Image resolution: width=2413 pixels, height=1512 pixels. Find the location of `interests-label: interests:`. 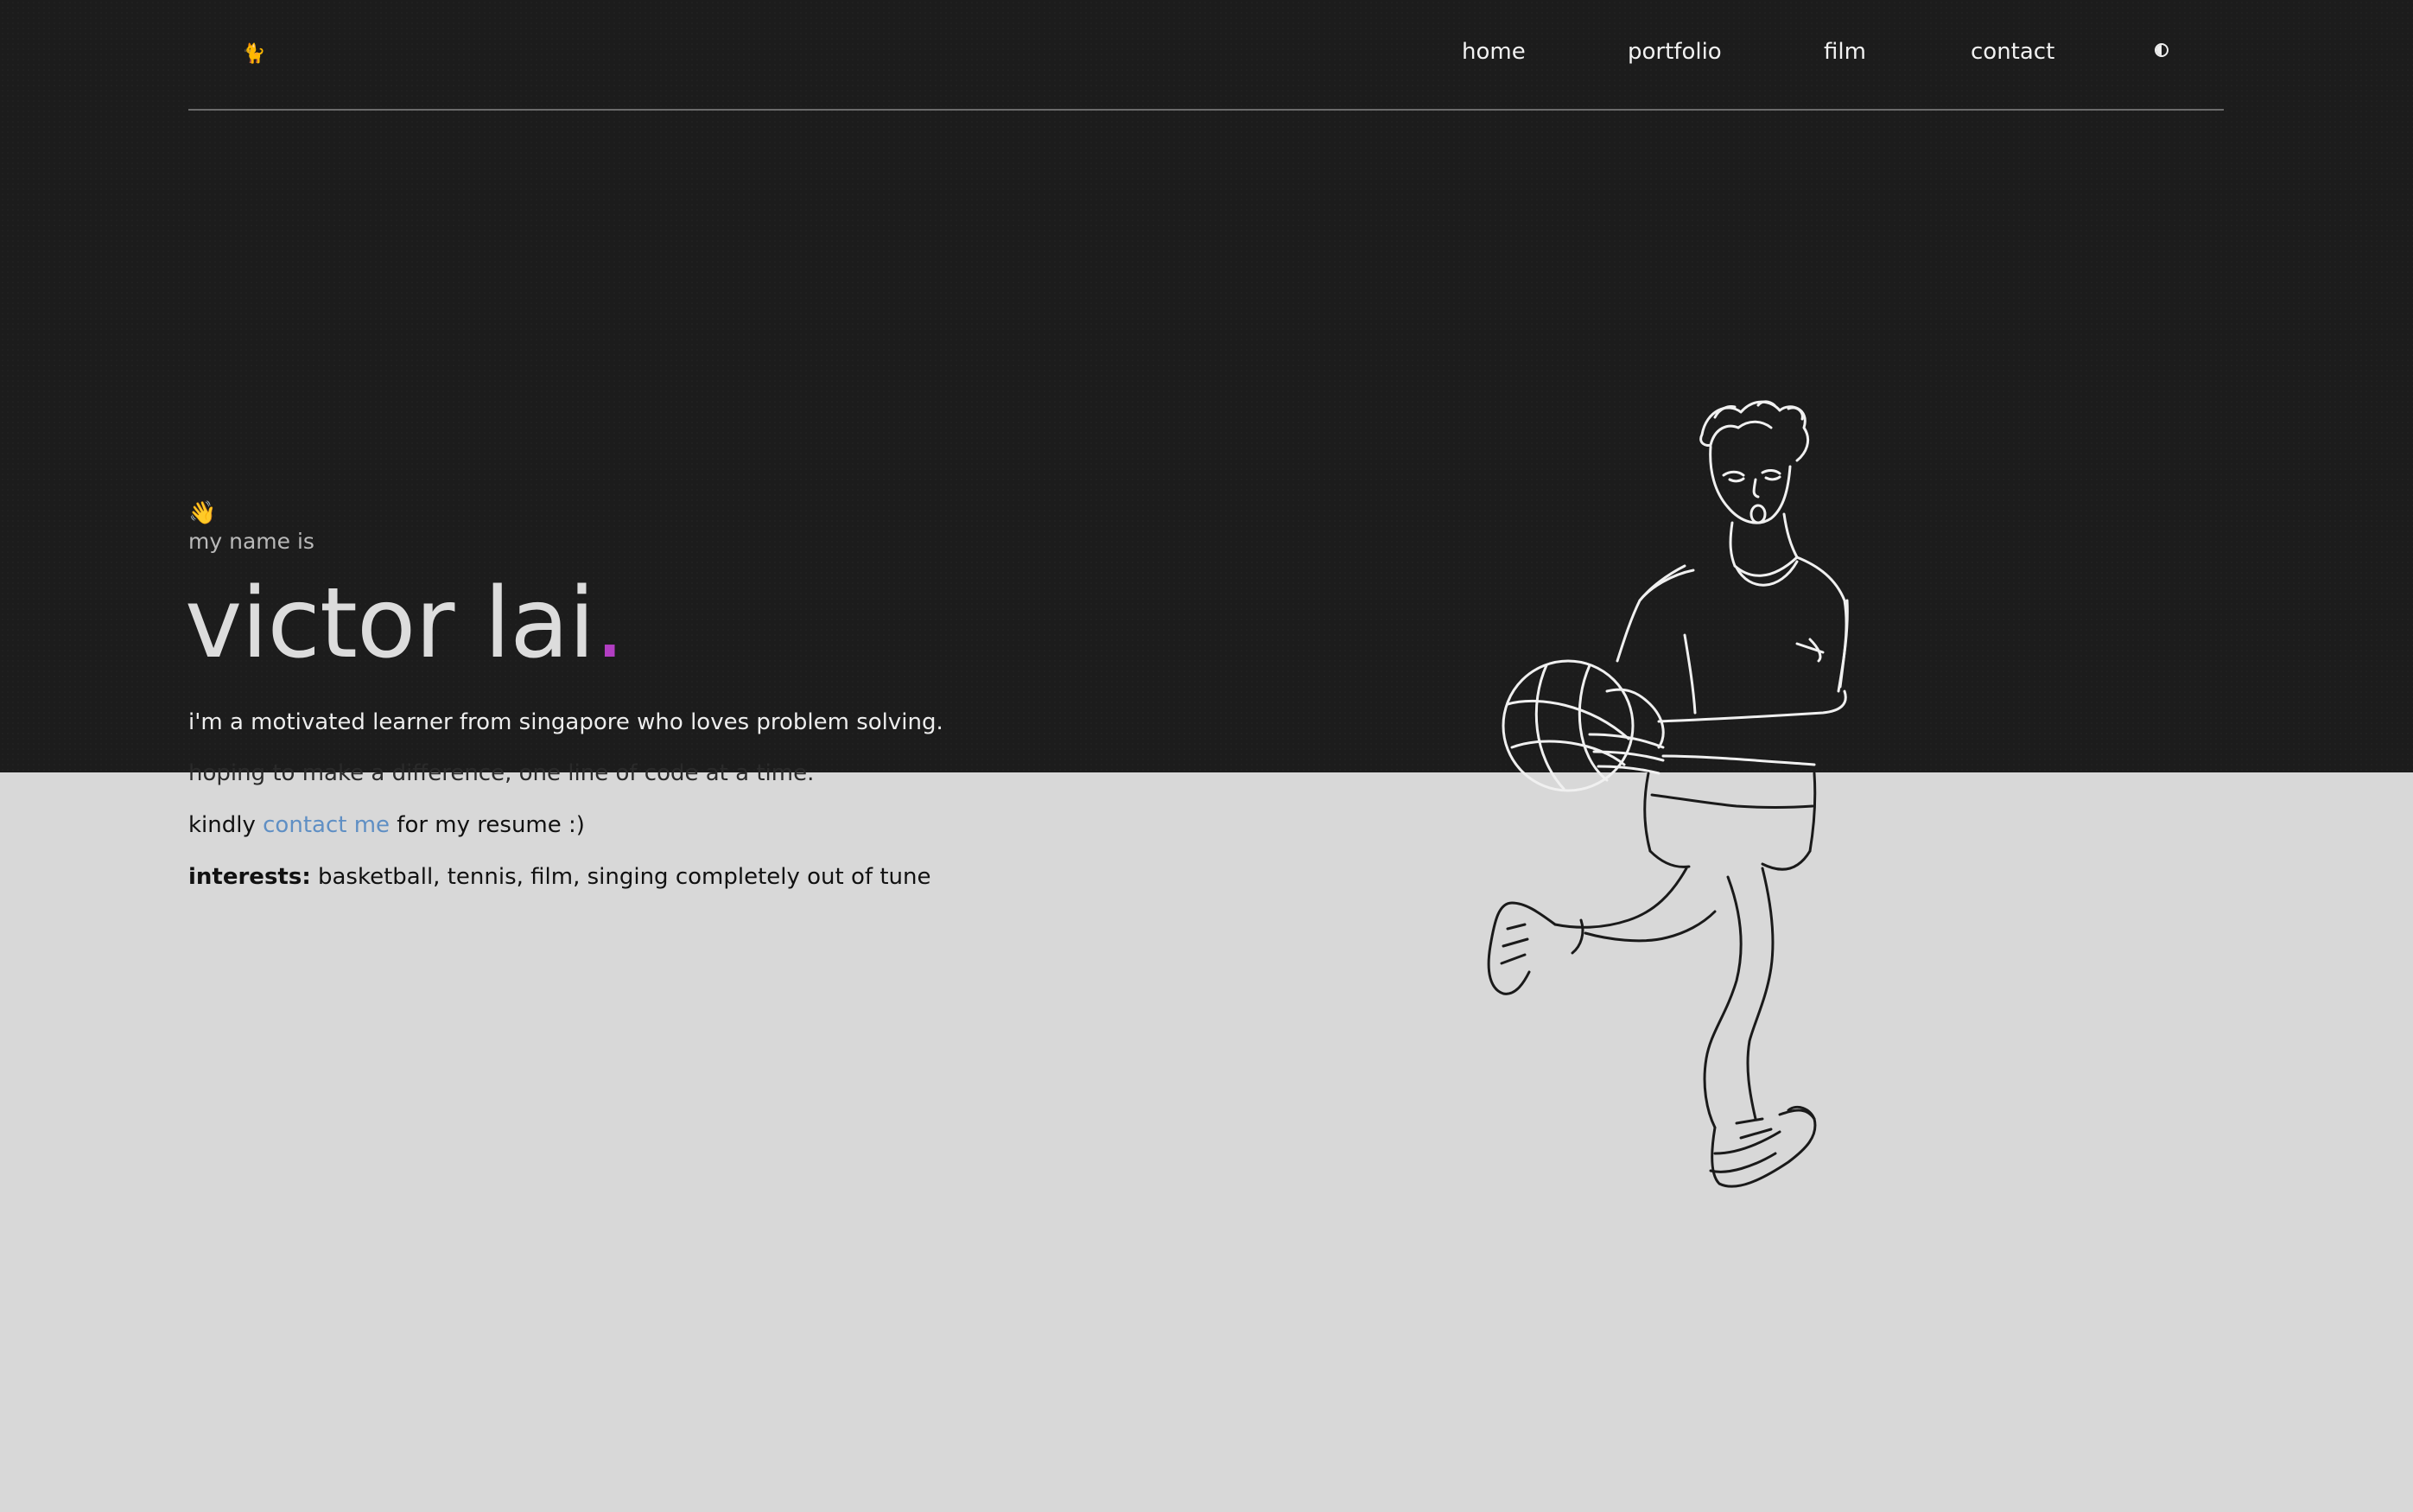

interests-label: interests: is located at coordinates (249, 877).